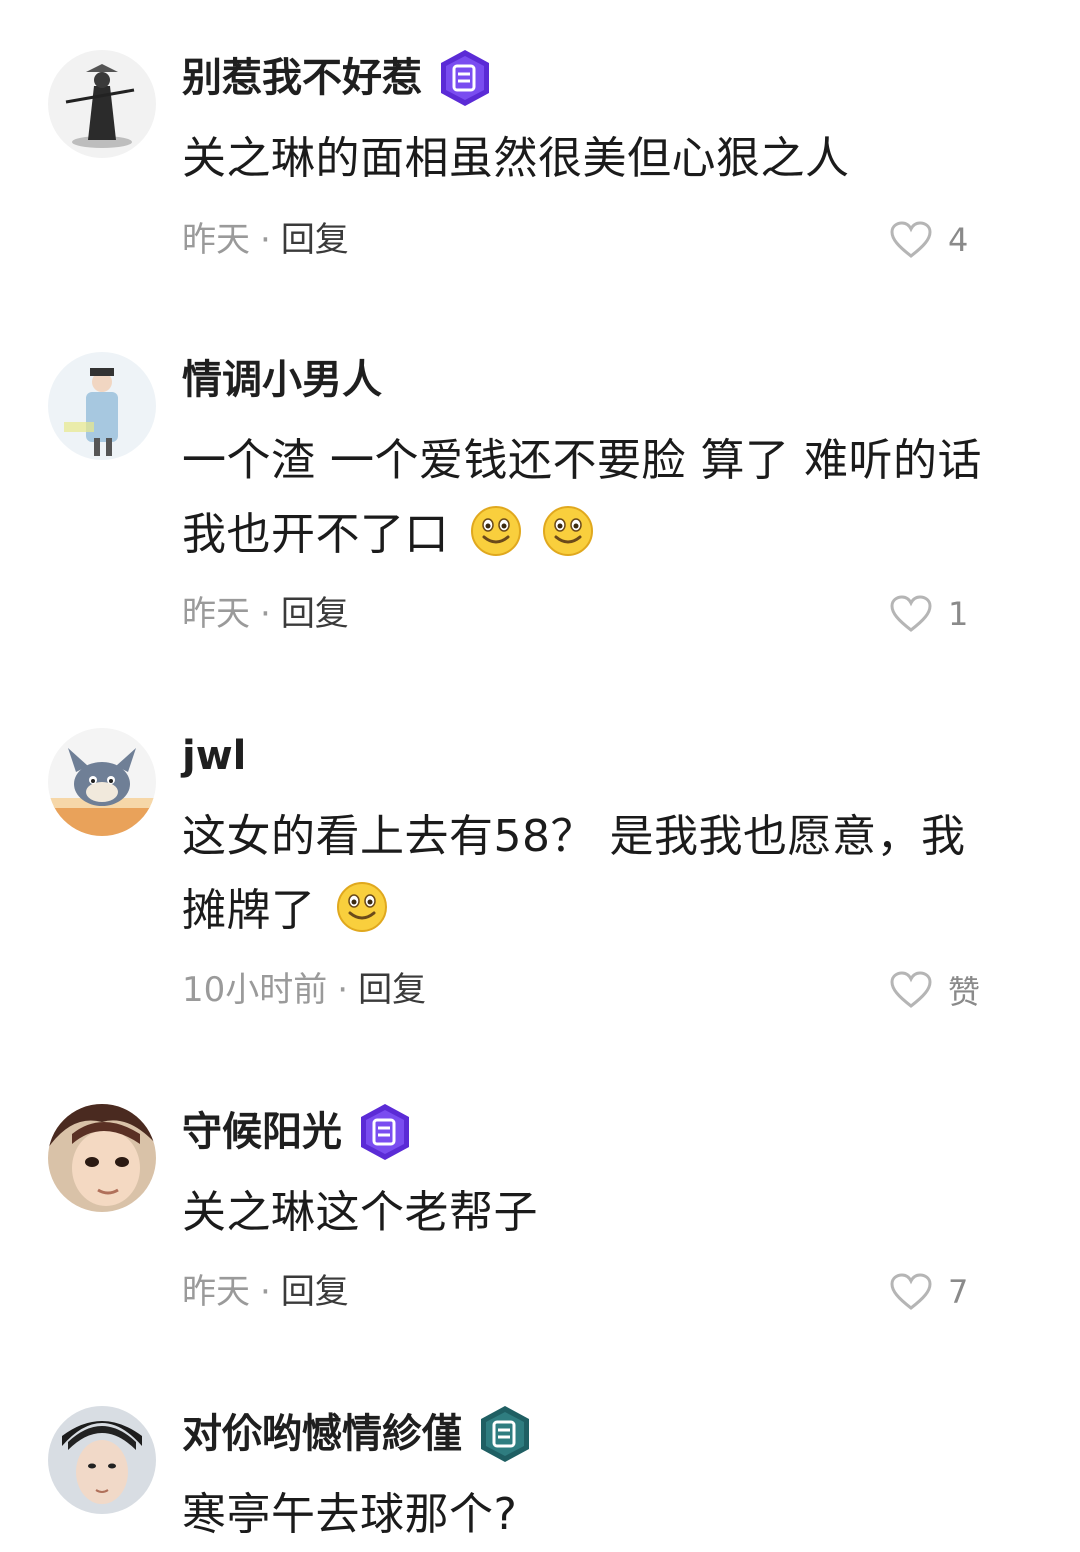  Describe the element at coordinates (516, 158) in the screenshot. I see `comment-text-line: 关之琳的面相虽然很美但心狠之人` at that location.